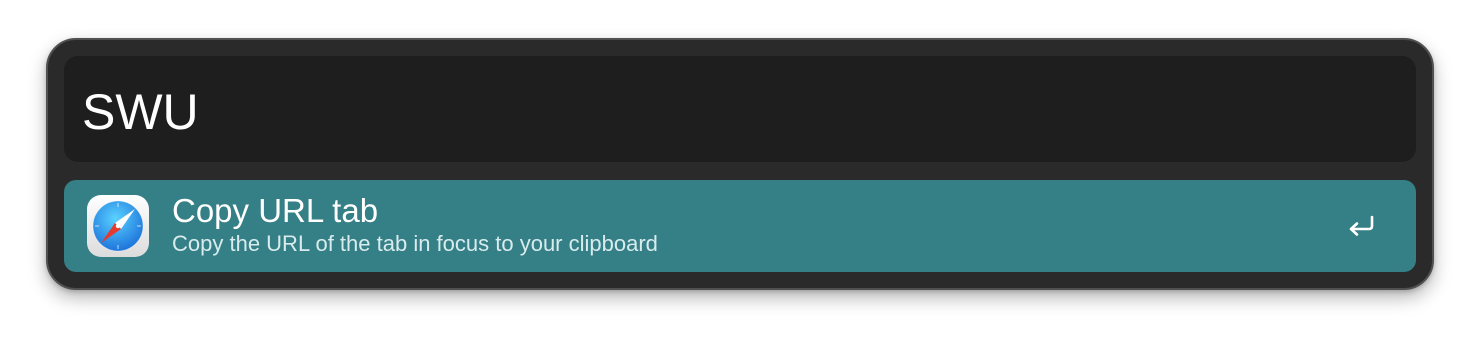 This screenshot has height=344, width=1480. Describe the element at coordinates (732, 112) in the screenshot. I see `search-input` at that location.